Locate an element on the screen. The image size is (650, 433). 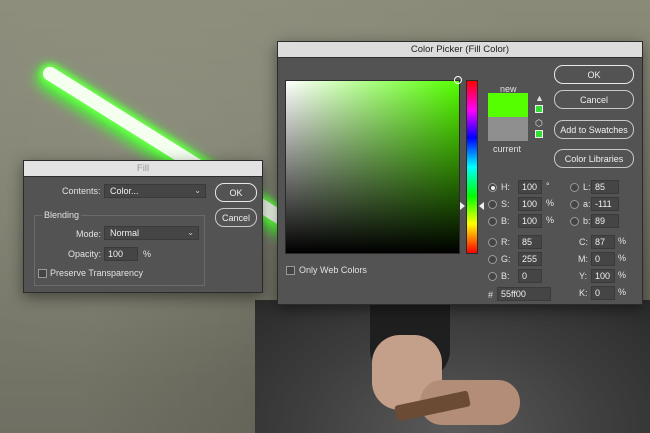
lab-l-radio is located at coordinates (574, 187).